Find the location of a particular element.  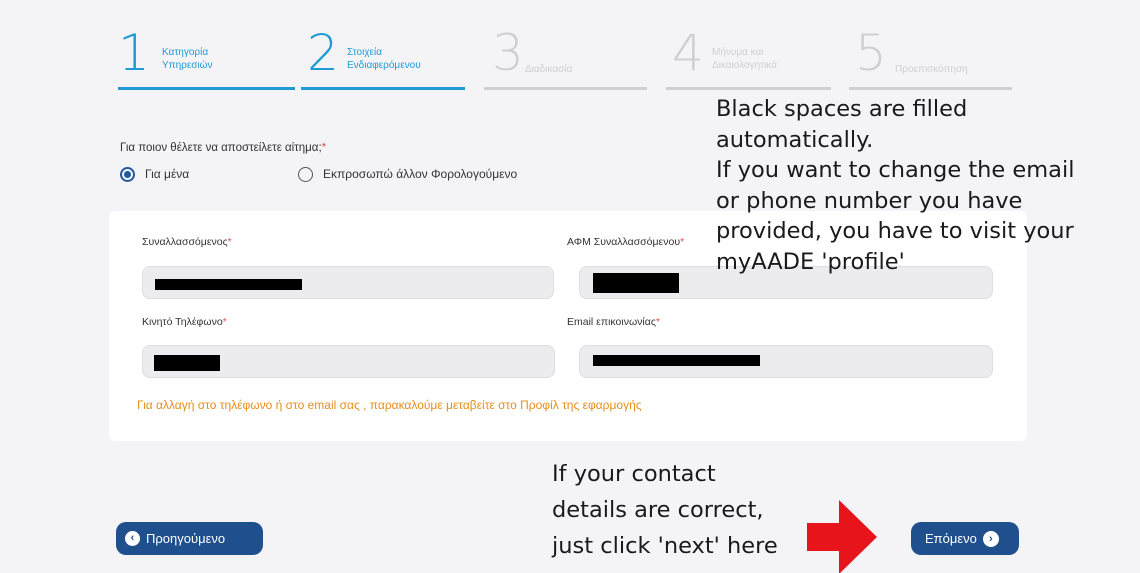

step-4: 4 Μήνυμα και Δικαιολογητικά is located at coordinates (748, 59).